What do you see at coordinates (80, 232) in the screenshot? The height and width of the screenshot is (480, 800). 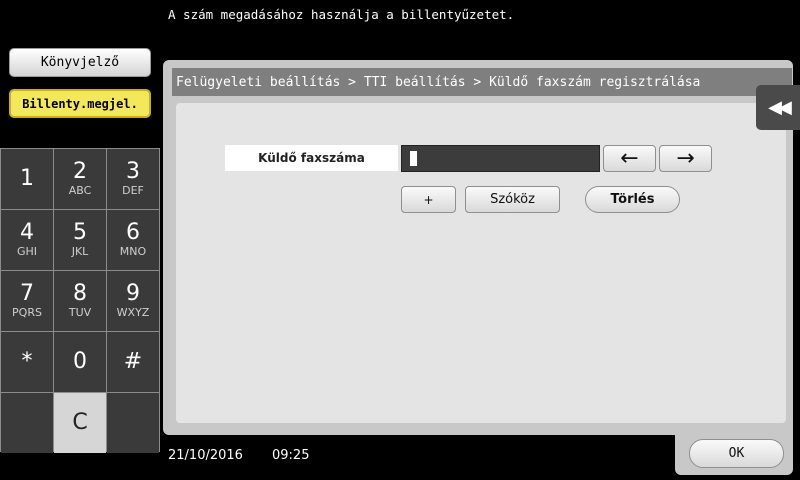 I see `key-digit: 5` at bounding box center [80, 232].